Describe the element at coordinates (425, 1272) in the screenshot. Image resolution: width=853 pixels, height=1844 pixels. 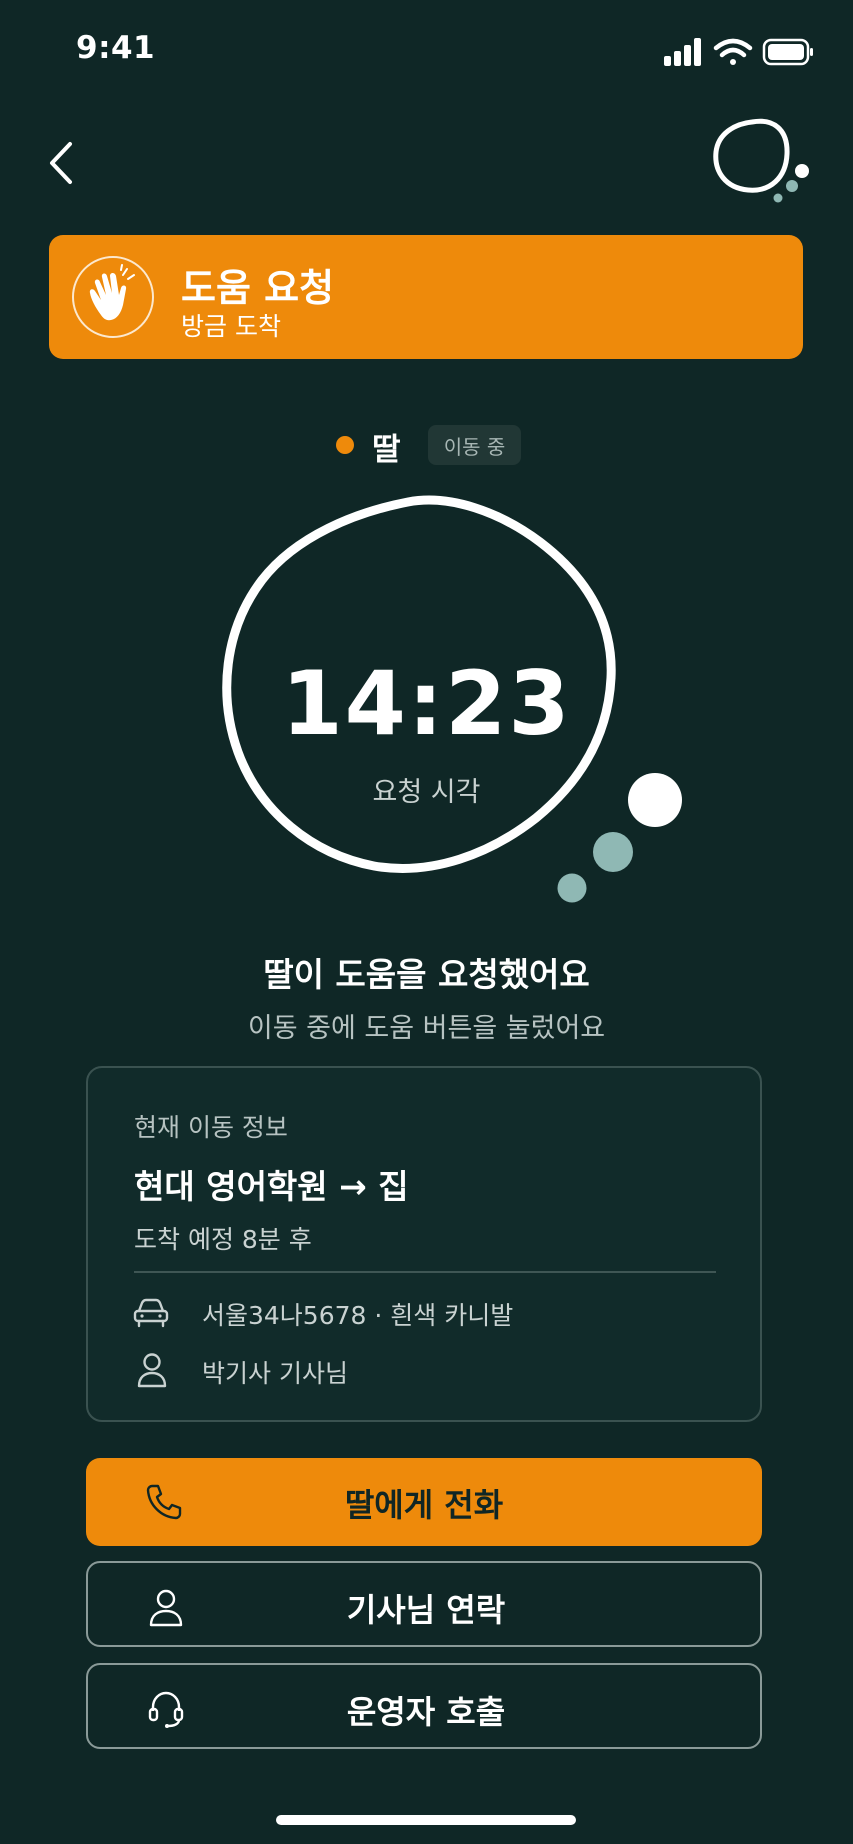
I see `card-divider` at that location.